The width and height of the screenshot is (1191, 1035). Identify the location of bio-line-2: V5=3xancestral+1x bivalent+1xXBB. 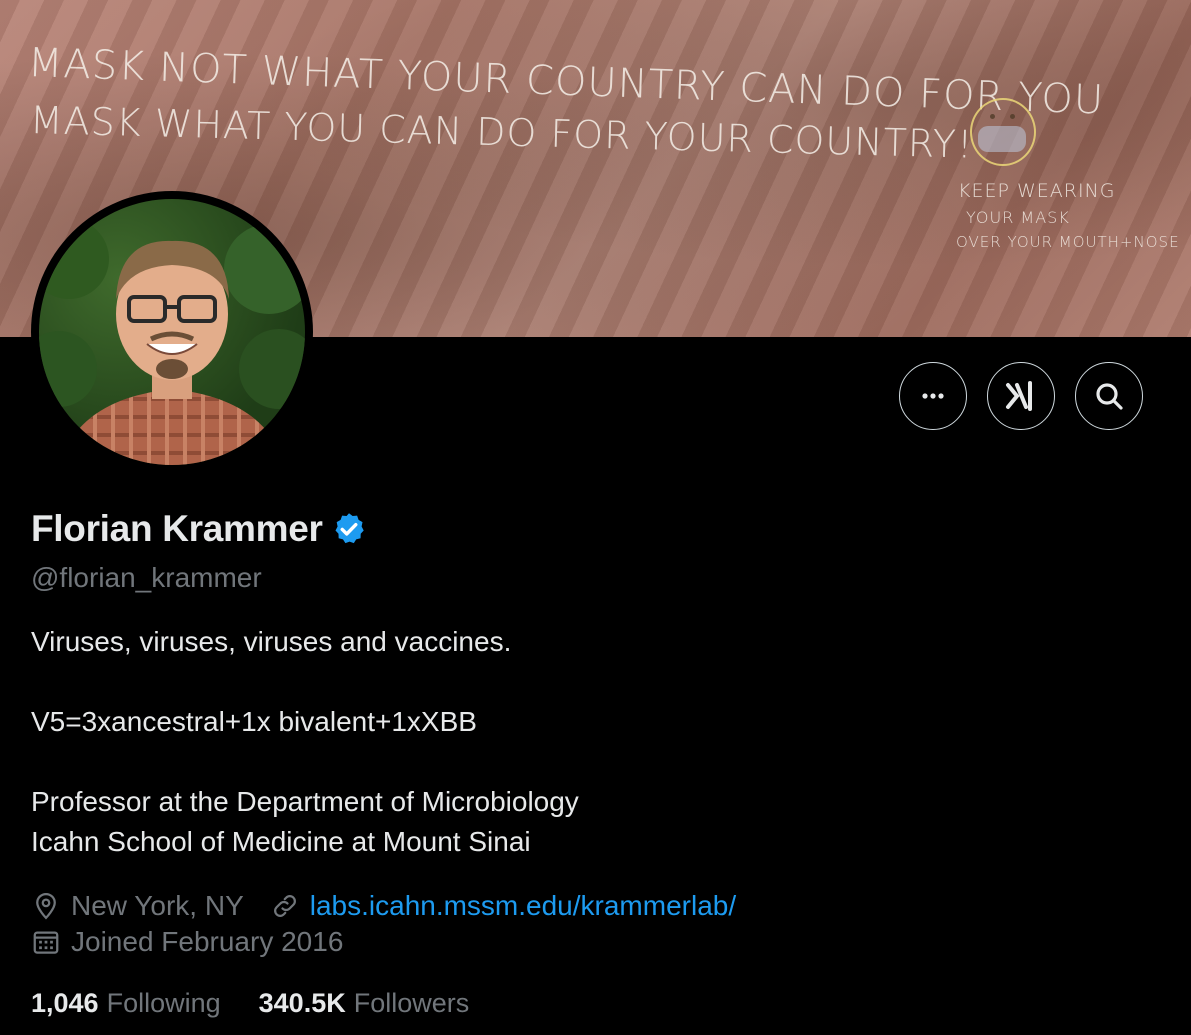
(254, 721).